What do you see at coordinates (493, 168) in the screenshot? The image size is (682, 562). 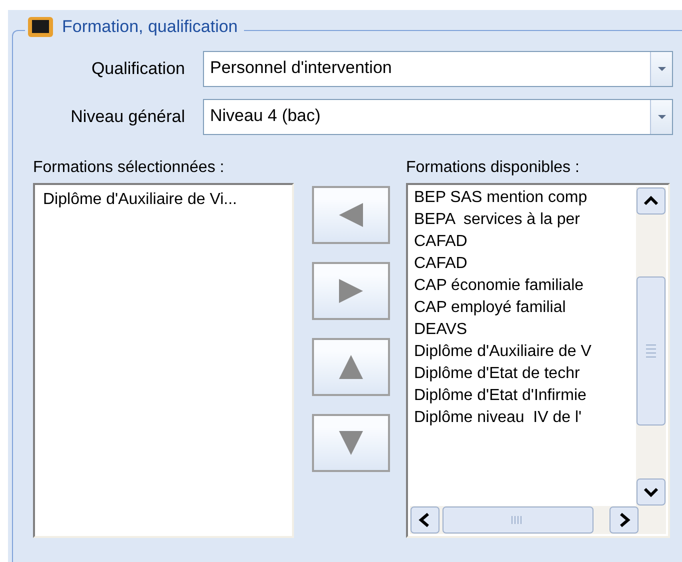 I see `list-label: Formations disponibles :` at bounding box center [493, 168].